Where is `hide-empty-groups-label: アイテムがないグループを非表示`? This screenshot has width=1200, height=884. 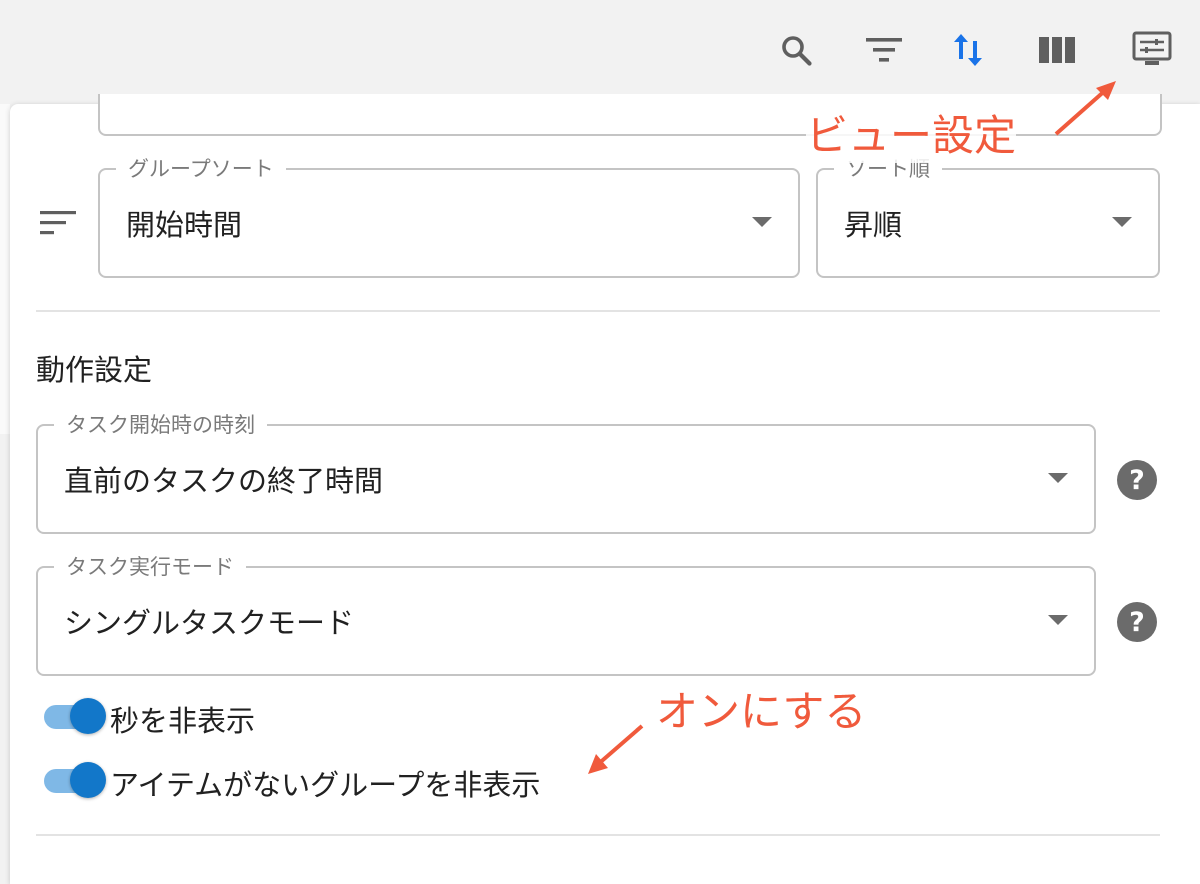 hide-empty-groups-label: アイテムがないグループを非表示 is located at coordinates (325, 785).